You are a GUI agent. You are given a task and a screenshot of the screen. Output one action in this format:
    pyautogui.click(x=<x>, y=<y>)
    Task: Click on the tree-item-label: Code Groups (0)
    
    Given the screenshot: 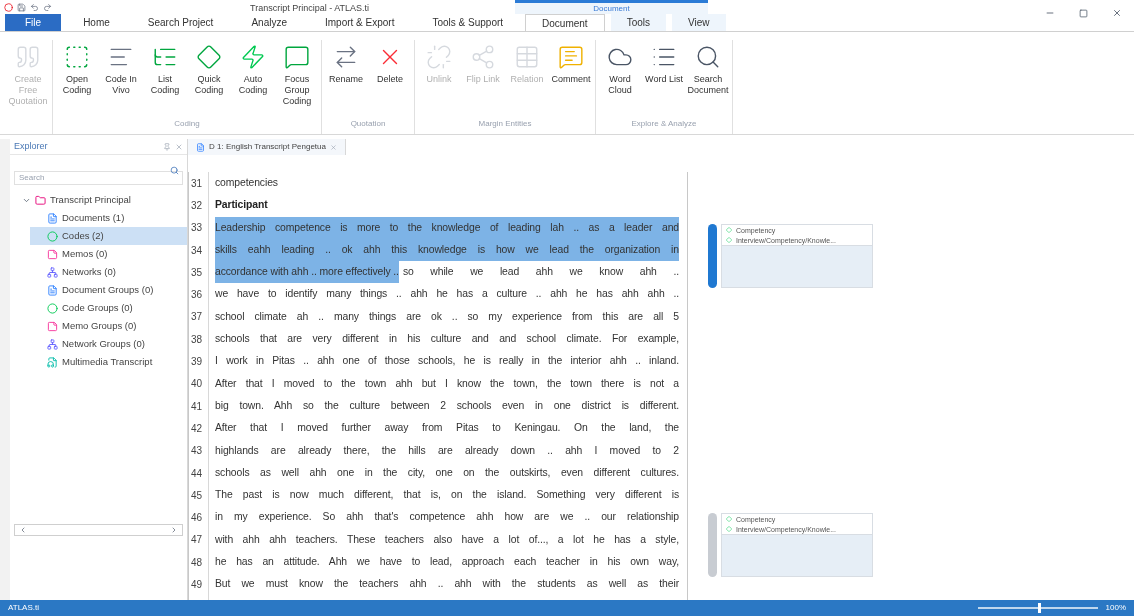 What is the action you would take?
    pyautogui.click(x=97, y=307)
    